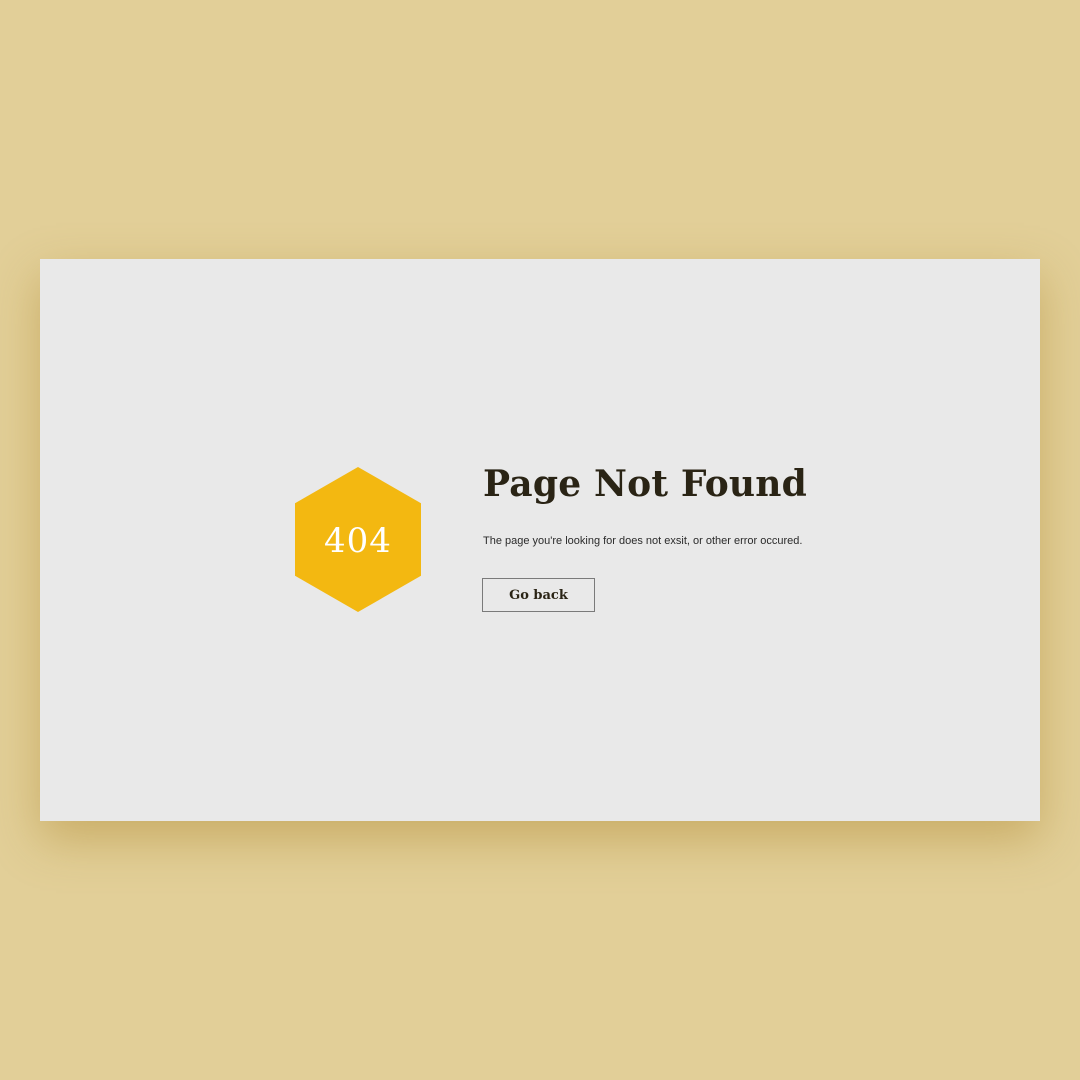 This screenshot has width=1080, height=1080. I want to click on go-back-button: Go back, so click(538, 595).